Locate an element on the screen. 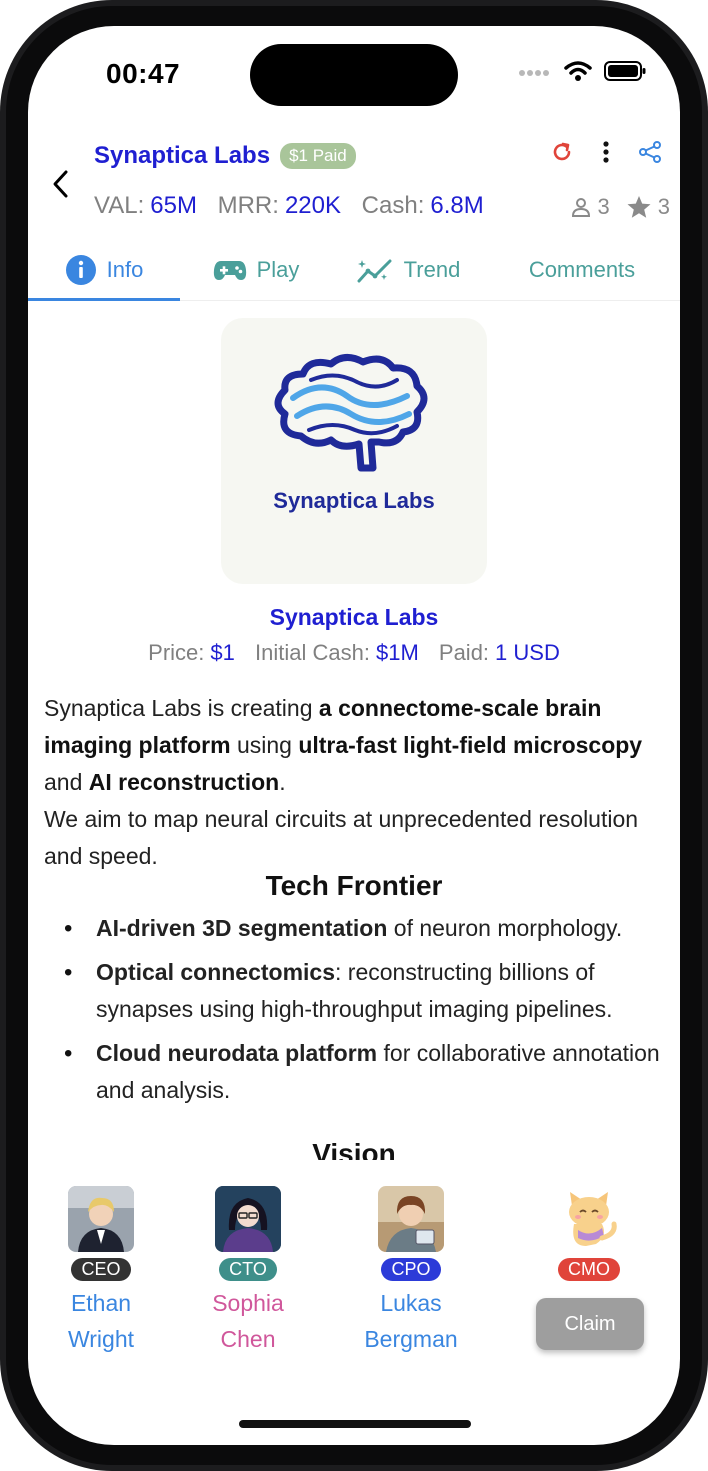 This screenshot has width=708, height=1471. company-title: Synaptica Labs is located at coordinates (182, 155).